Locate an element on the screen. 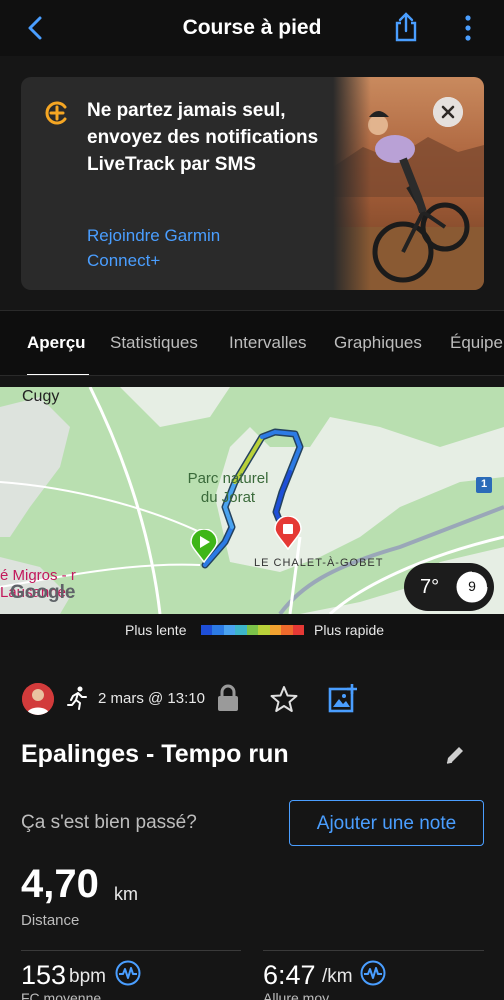  google-attribution: Google is located at coordinates (43, 592).